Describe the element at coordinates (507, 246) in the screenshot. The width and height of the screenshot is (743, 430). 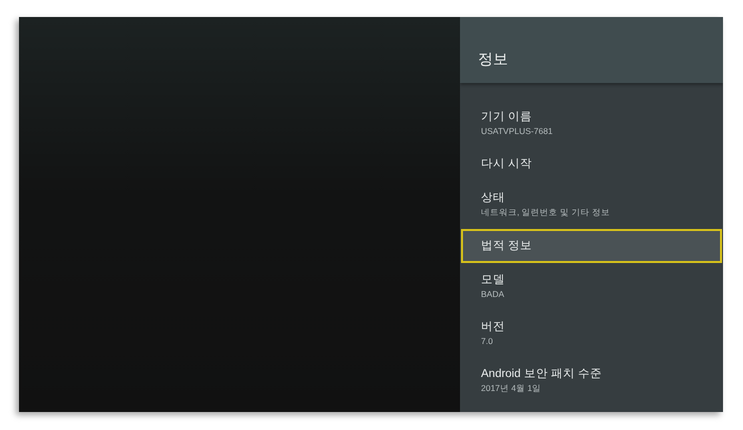
I see `item-title: 법적 정보` at that location.